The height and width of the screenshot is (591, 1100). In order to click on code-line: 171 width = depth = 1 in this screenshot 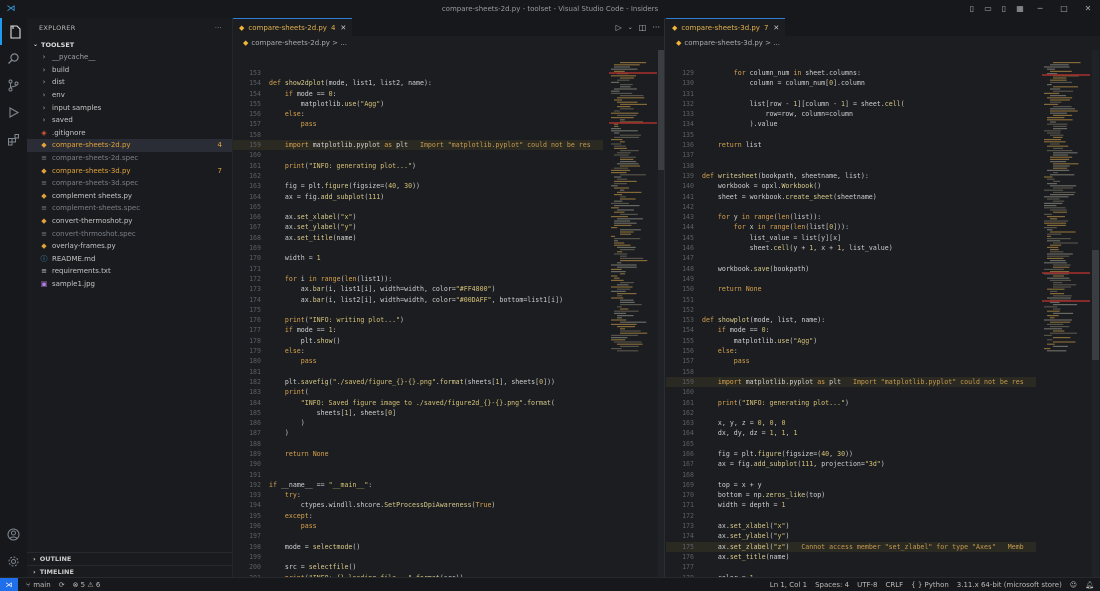, I will do `click(851, 505)`.